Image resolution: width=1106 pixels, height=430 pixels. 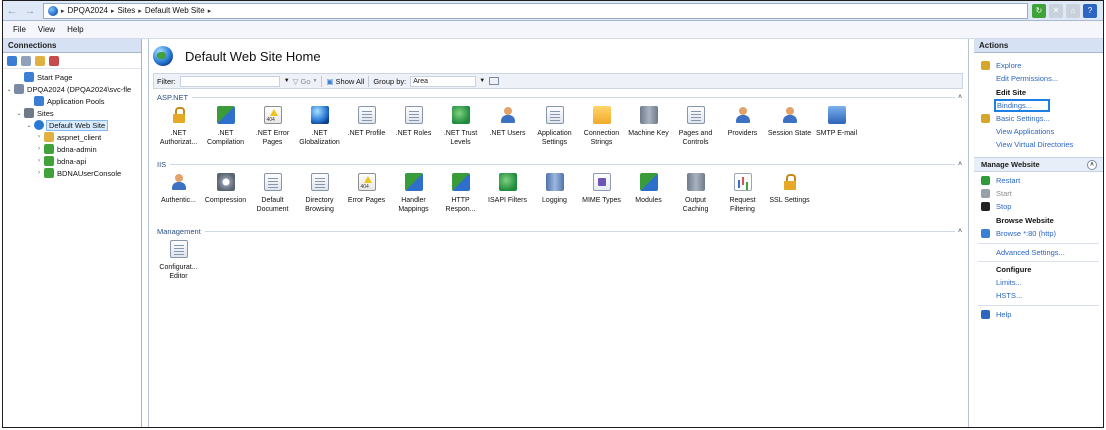 I want to click on connect-icon, so click(x=12, y=60).